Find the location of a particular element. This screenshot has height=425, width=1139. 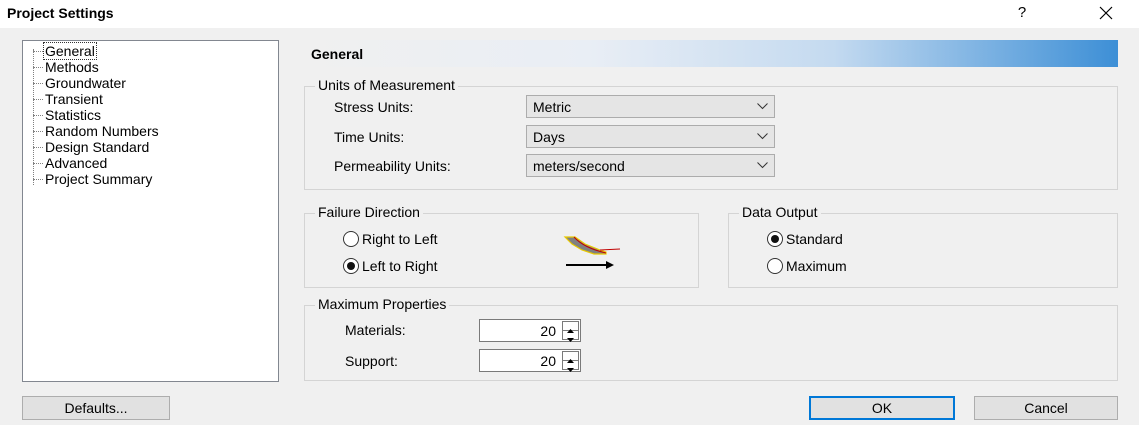

stress-units-select: Metric is located at coordinates (650, 106).